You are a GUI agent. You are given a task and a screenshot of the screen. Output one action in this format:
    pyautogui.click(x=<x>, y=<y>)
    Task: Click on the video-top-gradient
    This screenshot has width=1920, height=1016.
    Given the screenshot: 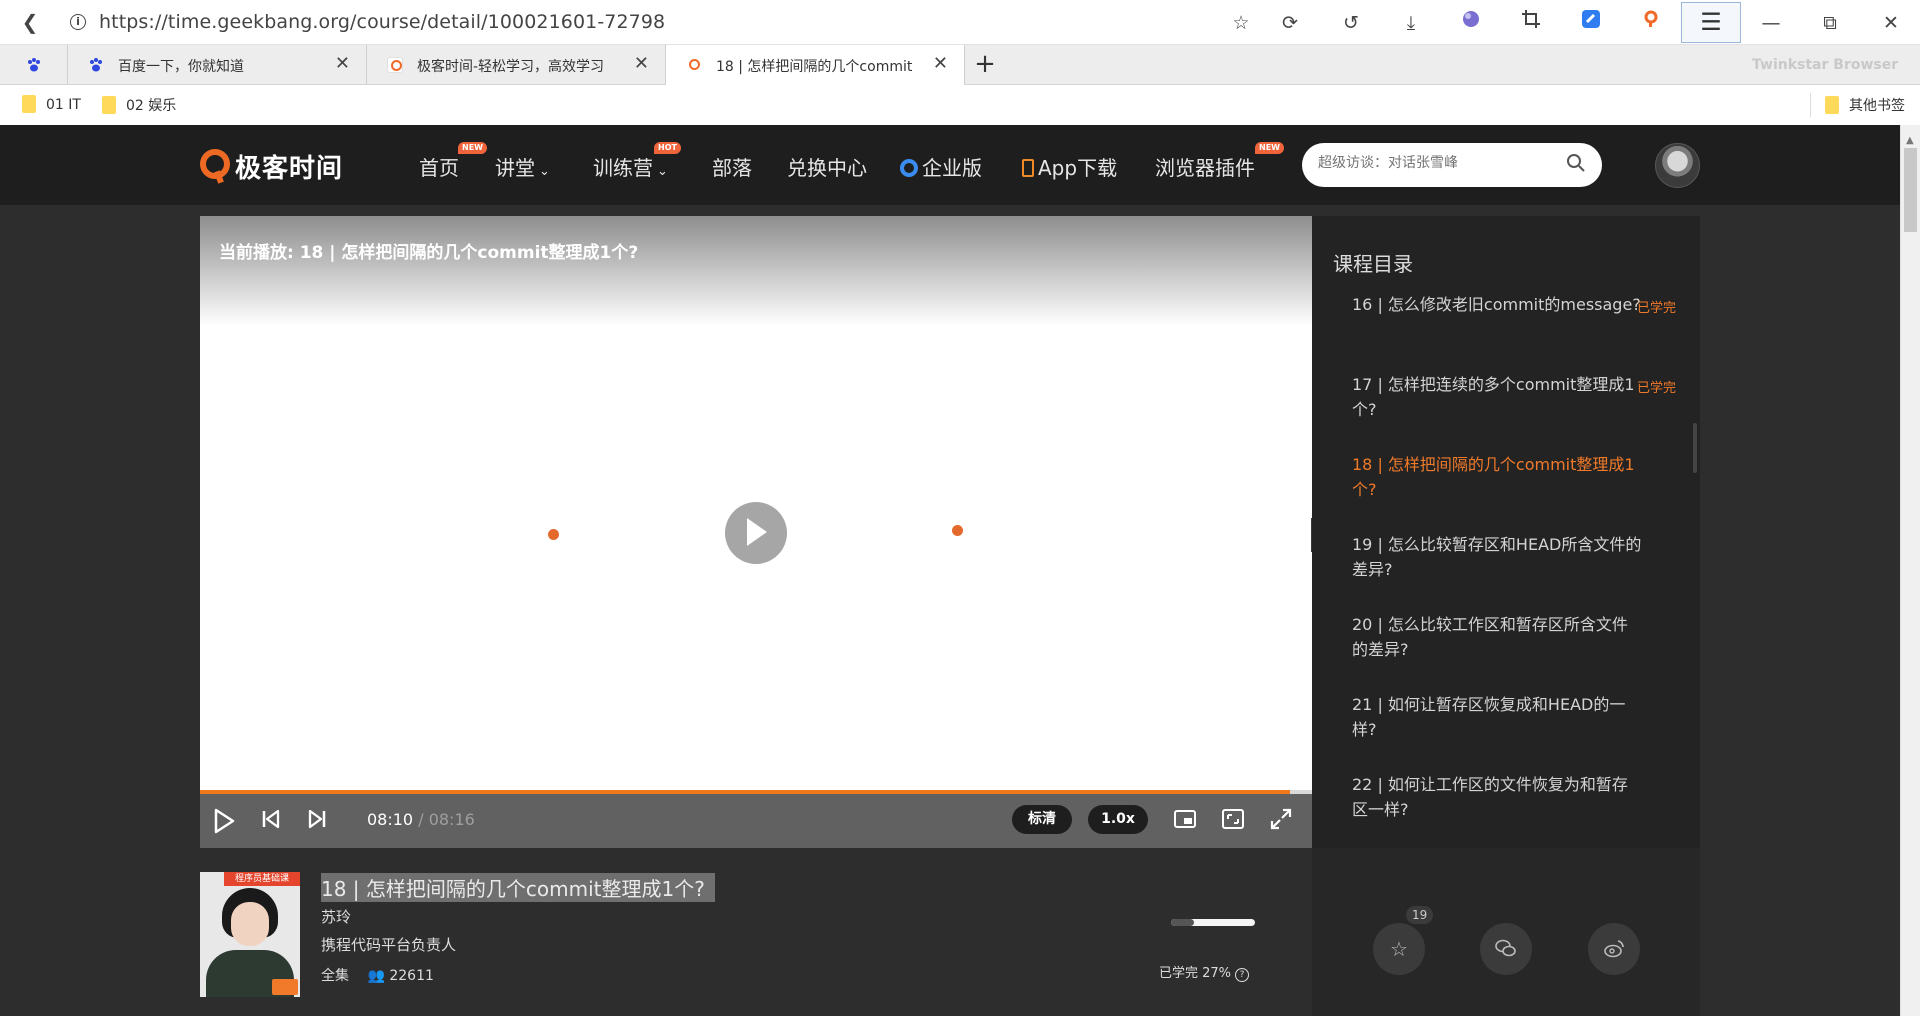 What is the action you would take?
    pyautogui.click(x=756, y=271)
    